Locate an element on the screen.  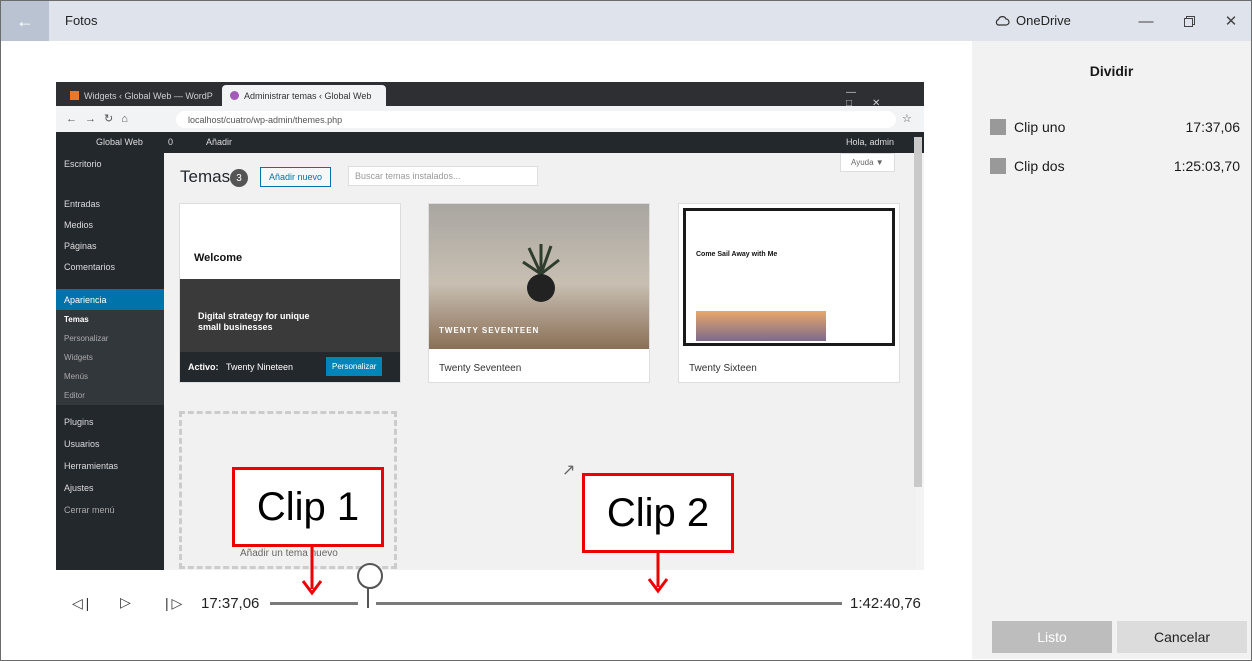
wp-menu-item: Cerrar menú is located at coordinates (89, 509).